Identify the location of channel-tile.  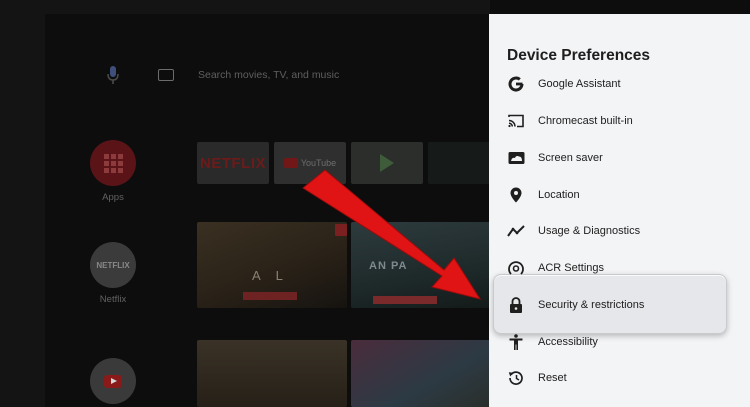
(459, 163).